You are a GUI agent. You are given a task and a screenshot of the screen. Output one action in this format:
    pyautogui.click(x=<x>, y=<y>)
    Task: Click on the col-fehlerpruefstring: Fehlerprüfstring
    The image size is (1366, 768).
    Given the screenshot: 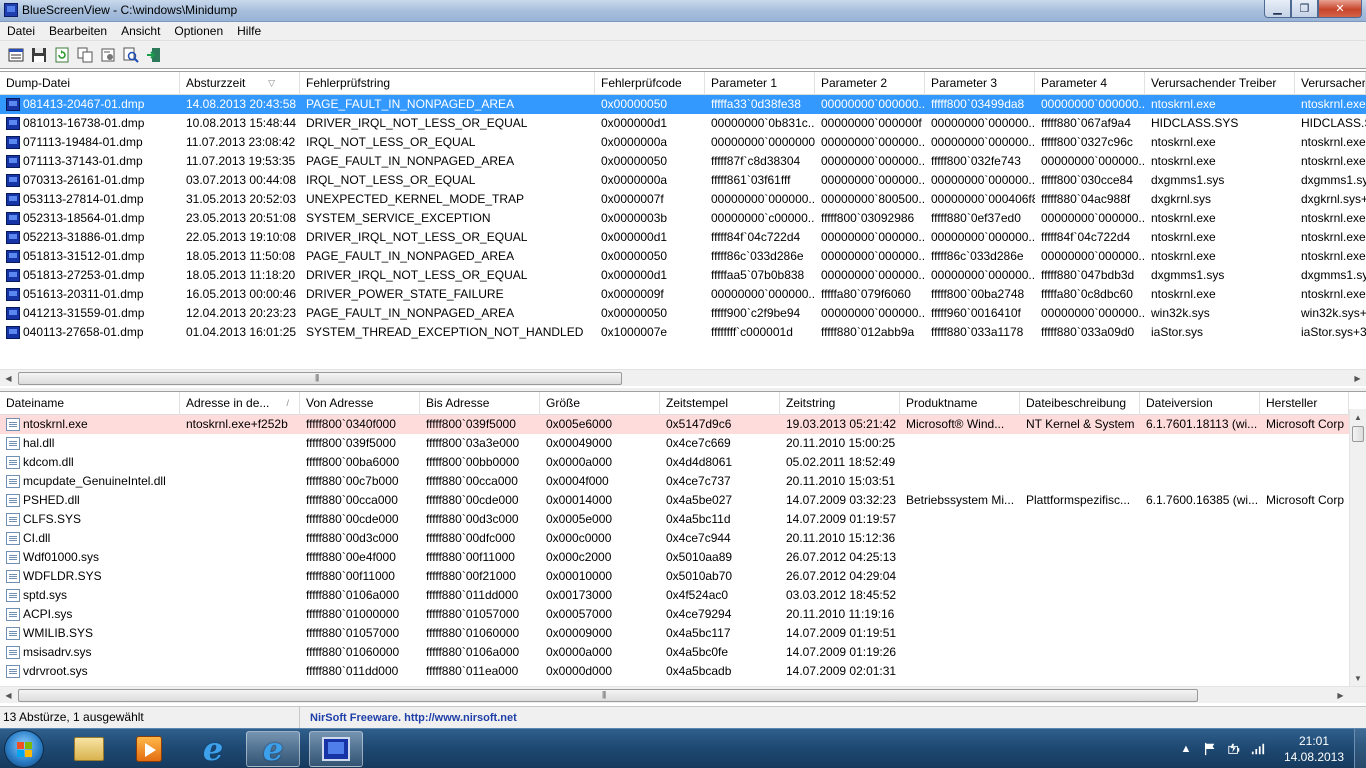 What is the action you would take?
    pyautogui.click(x=447, y=83)
    